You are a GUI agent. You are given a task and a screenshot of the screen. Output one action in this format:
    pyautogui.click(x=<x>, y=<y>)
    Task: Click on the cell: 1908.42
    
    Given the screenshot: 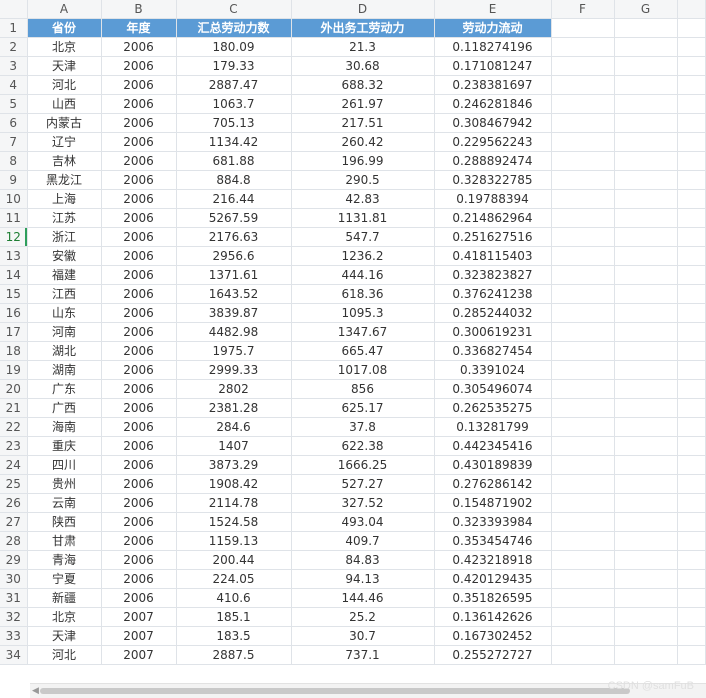 What is the action you would take?
    pyautogui.click(x=234, y=484)
    